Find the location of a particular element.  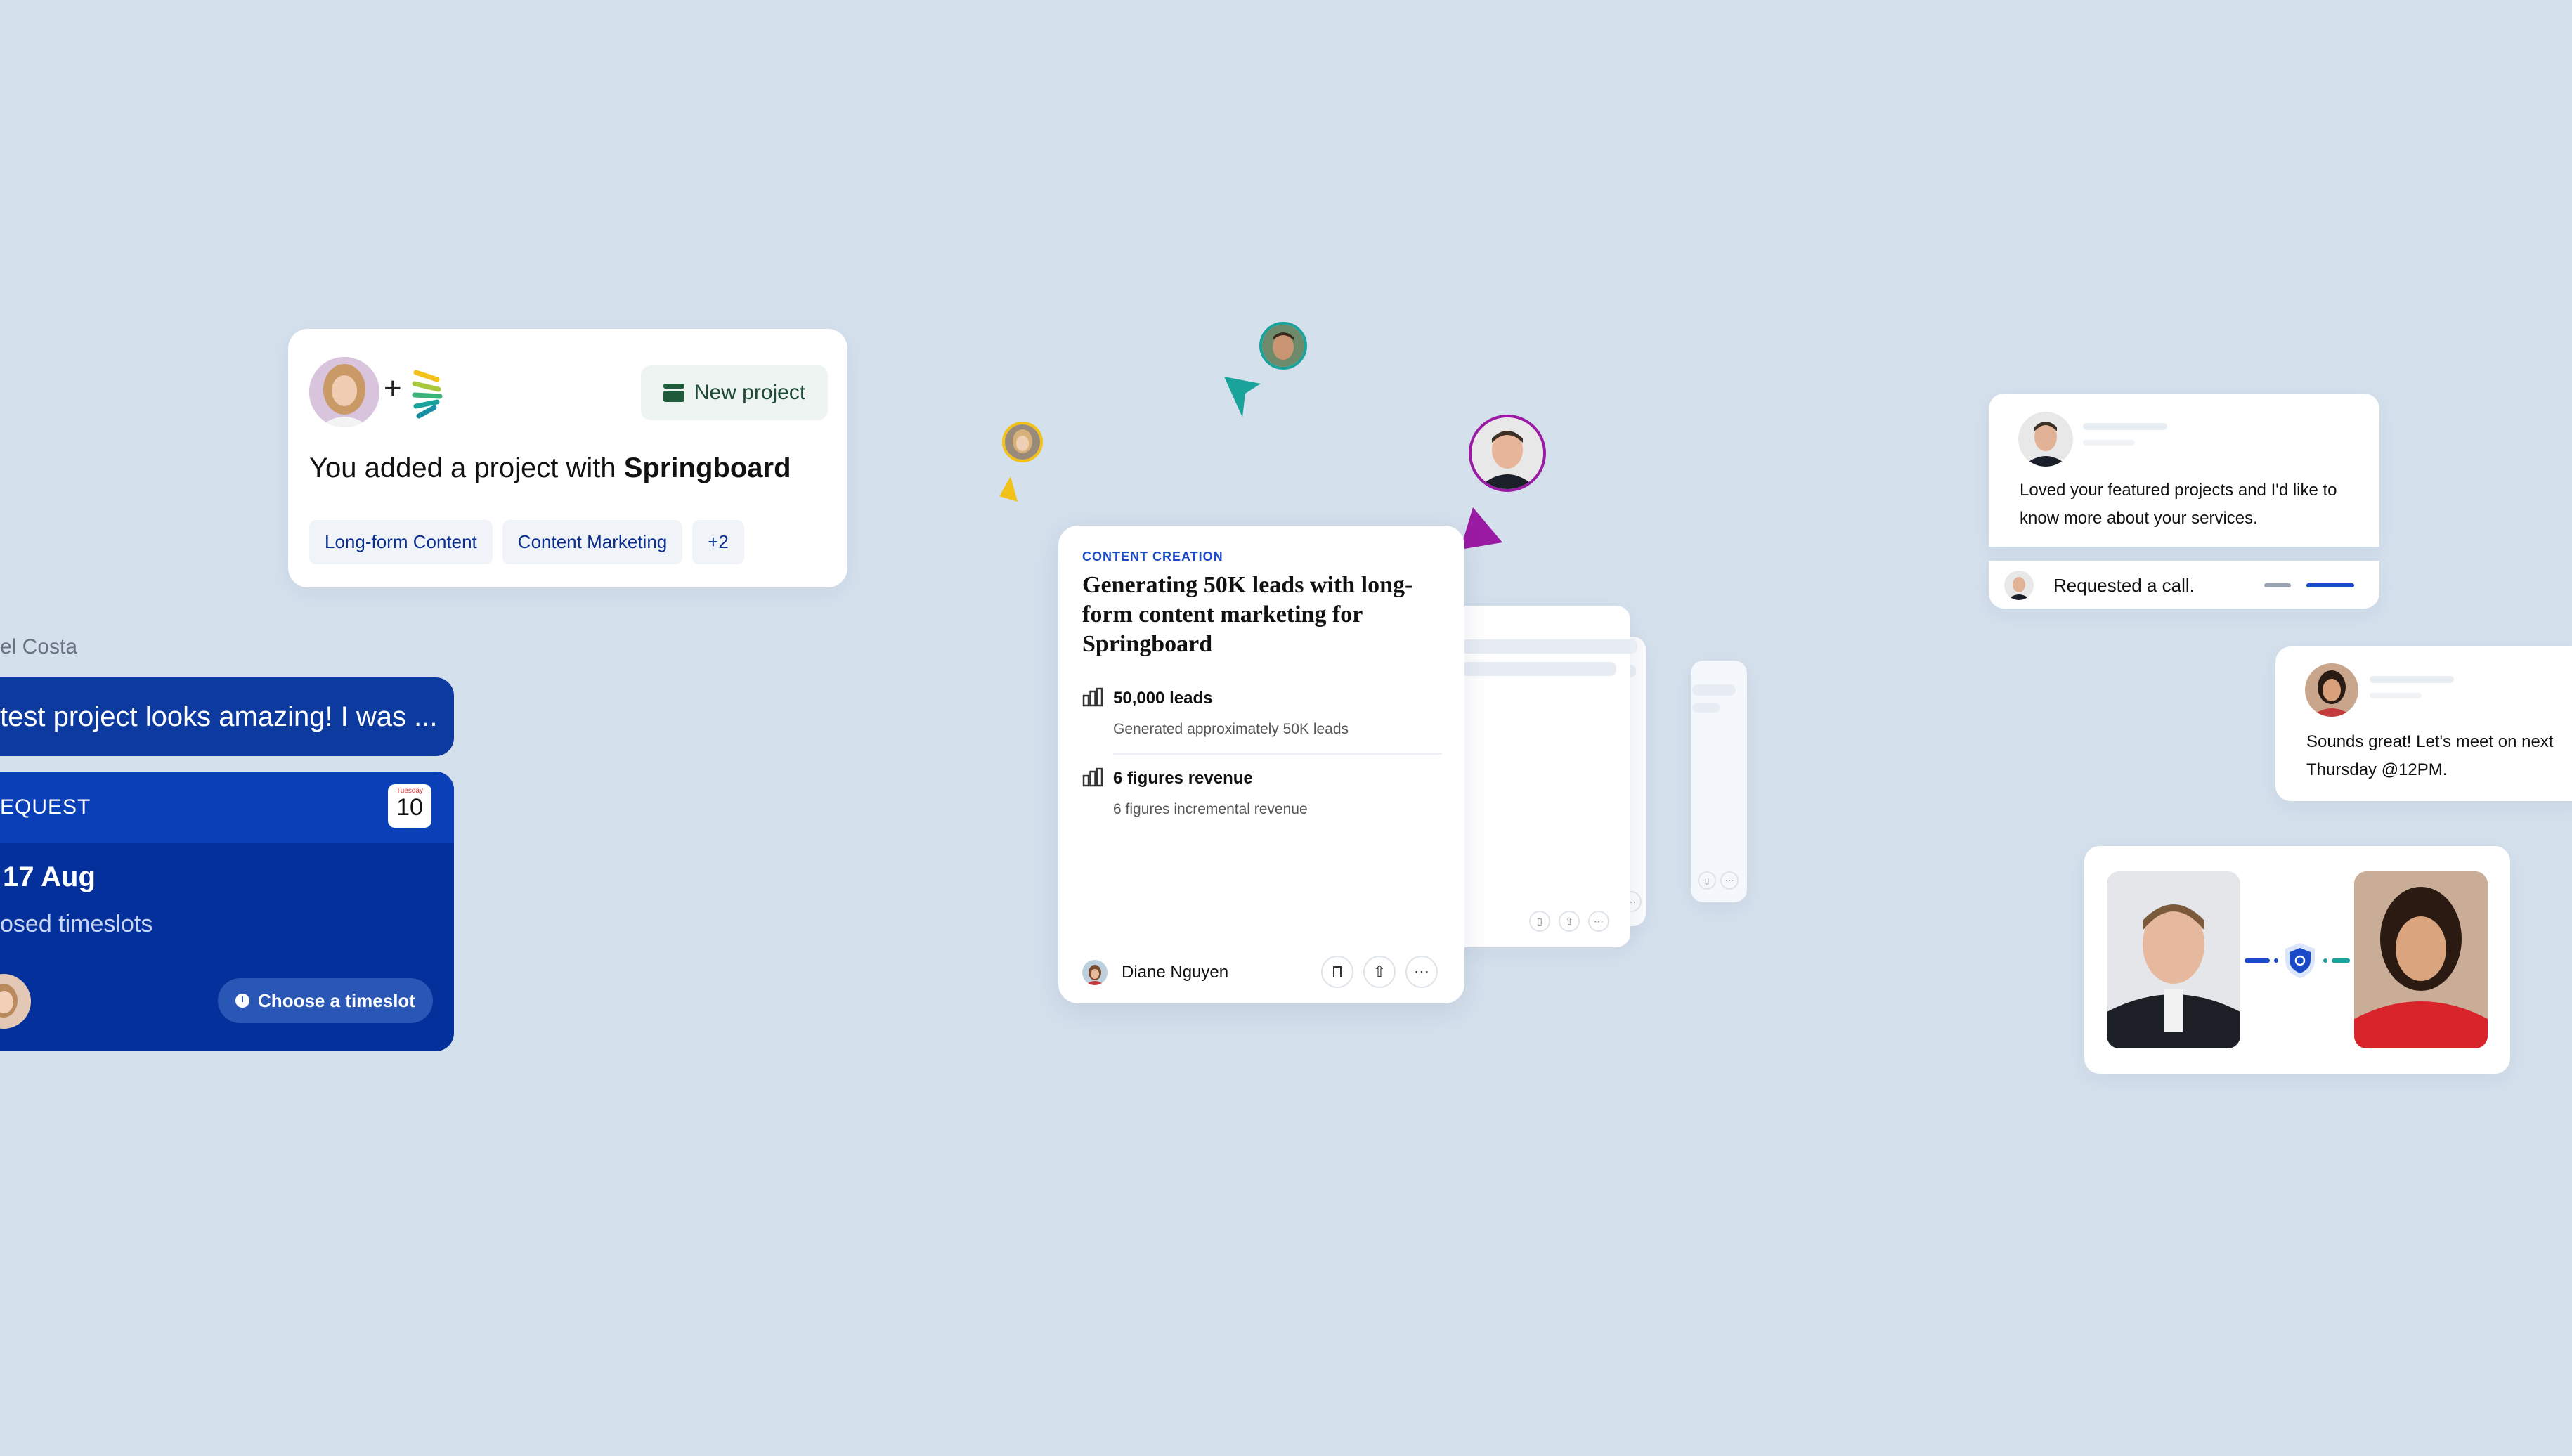

choose-timeslot-label: Choose a timeslot is located at coordinates (336, 1000).